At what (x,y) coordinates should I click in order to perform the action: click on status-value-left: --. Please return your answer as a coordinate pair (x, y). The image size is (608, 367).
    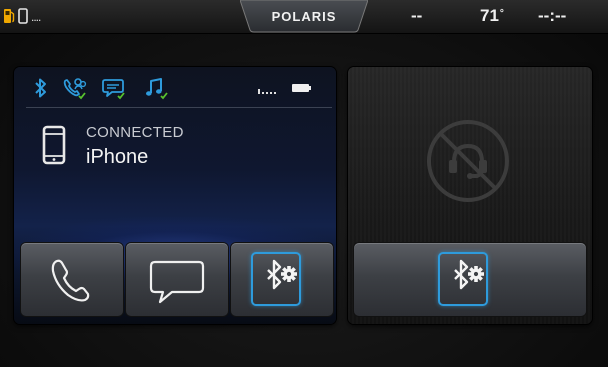
    Looking at the image, I should click on (417, 15).